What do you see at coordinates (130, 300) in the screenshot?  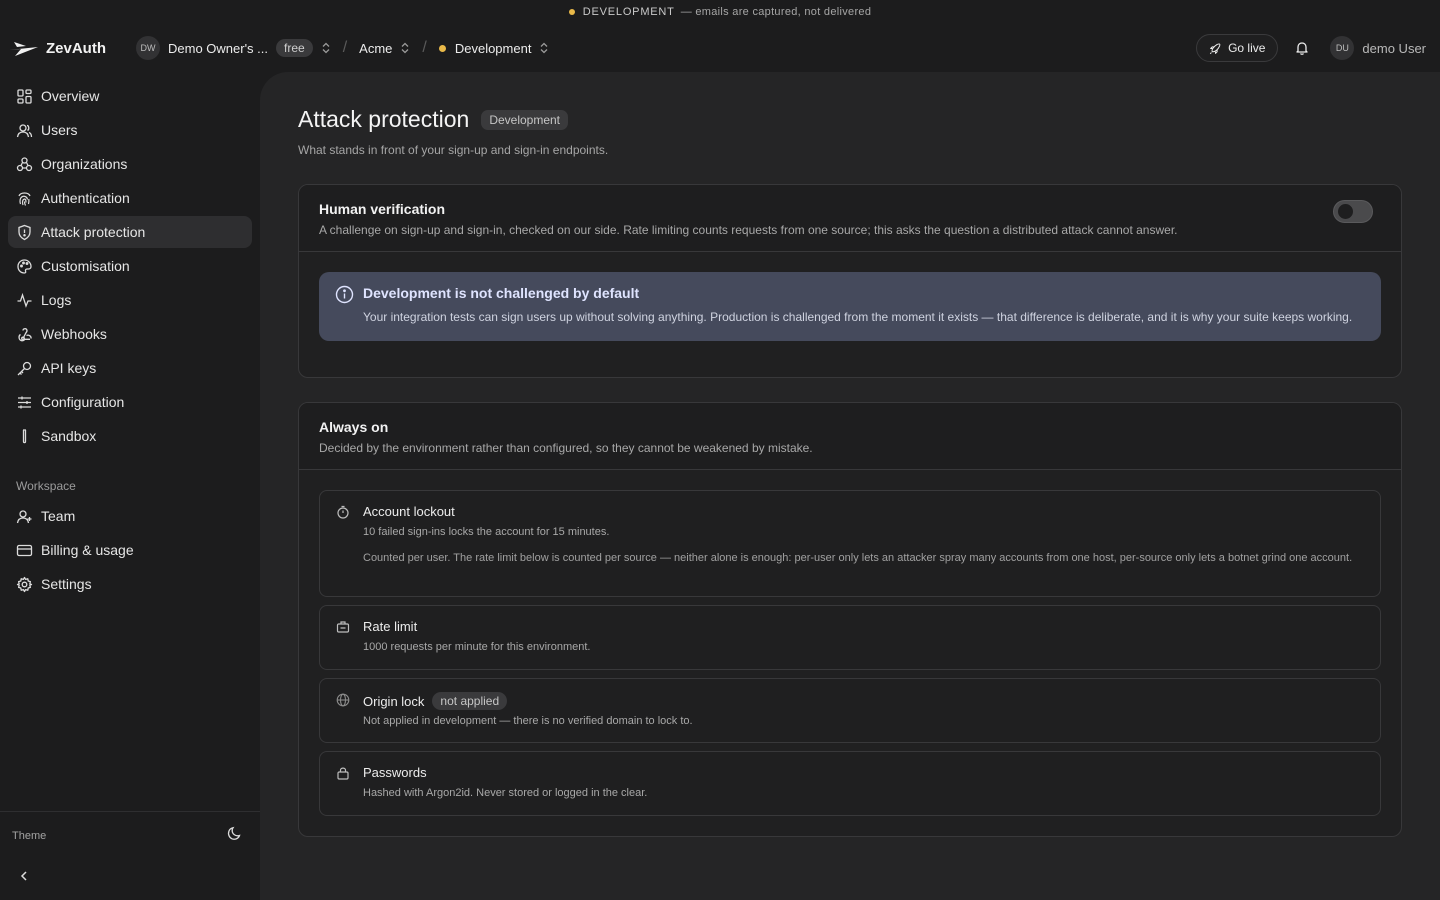 I see `sidebar-item-logs: Logs` at bounding box center [130, 300].